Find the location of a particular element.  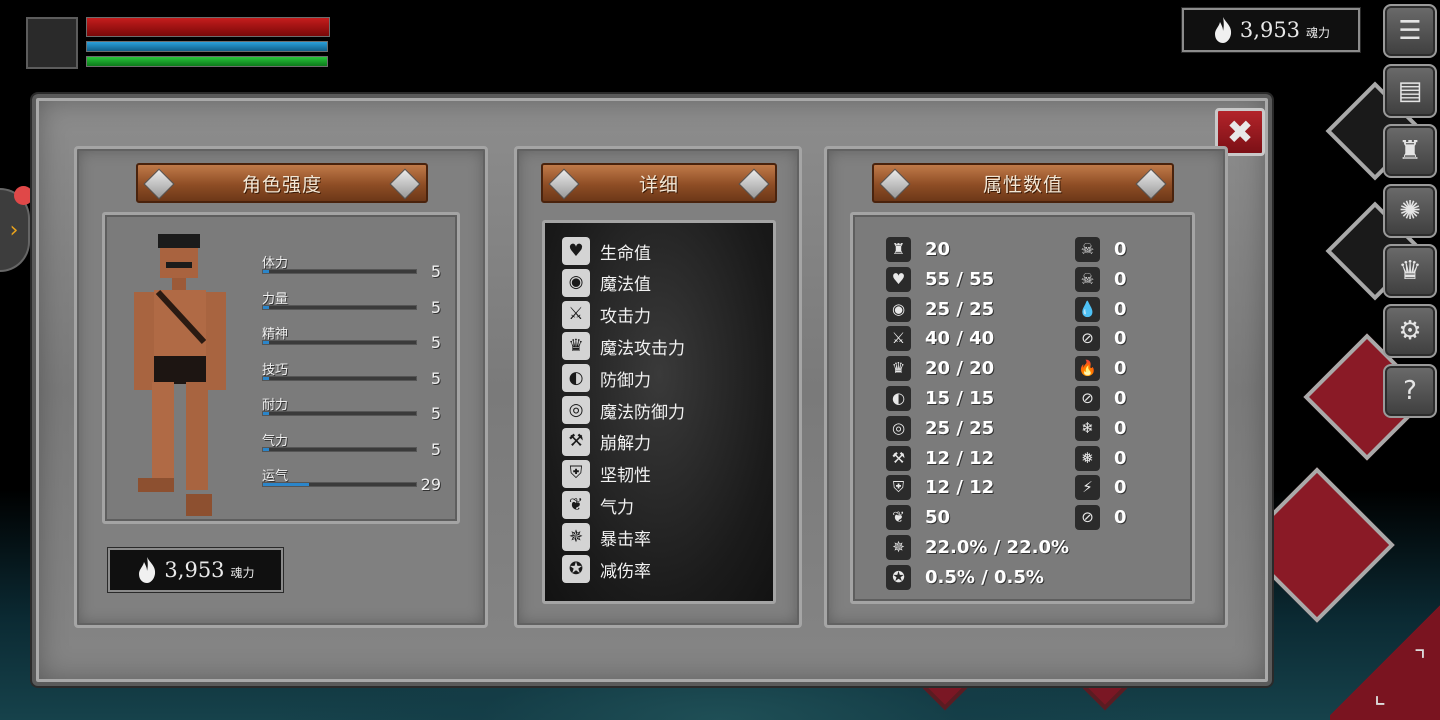

detail-item: ✵ 暴击率 is located at coordinates (606, 537).